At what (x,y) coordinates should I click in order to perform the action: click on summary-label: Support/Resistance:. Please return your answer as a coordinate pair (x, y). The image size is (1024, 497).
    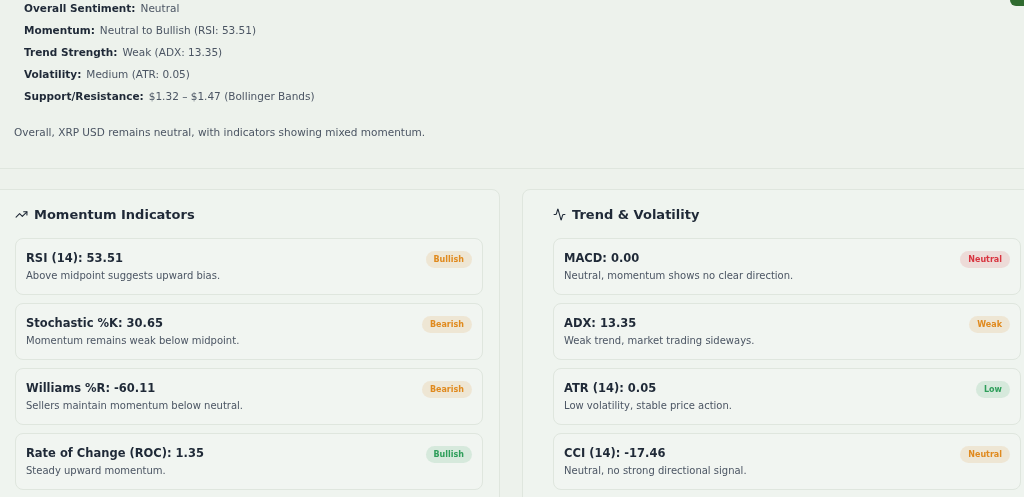
    Looking at the image, I should click on (84, 96).